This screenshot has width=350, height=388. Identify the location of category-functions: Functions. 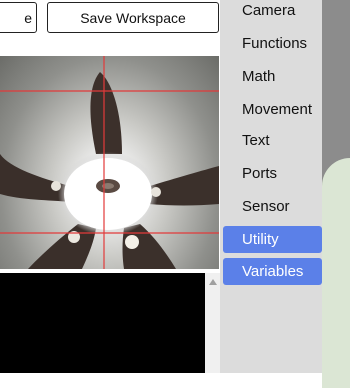
(272, 43).